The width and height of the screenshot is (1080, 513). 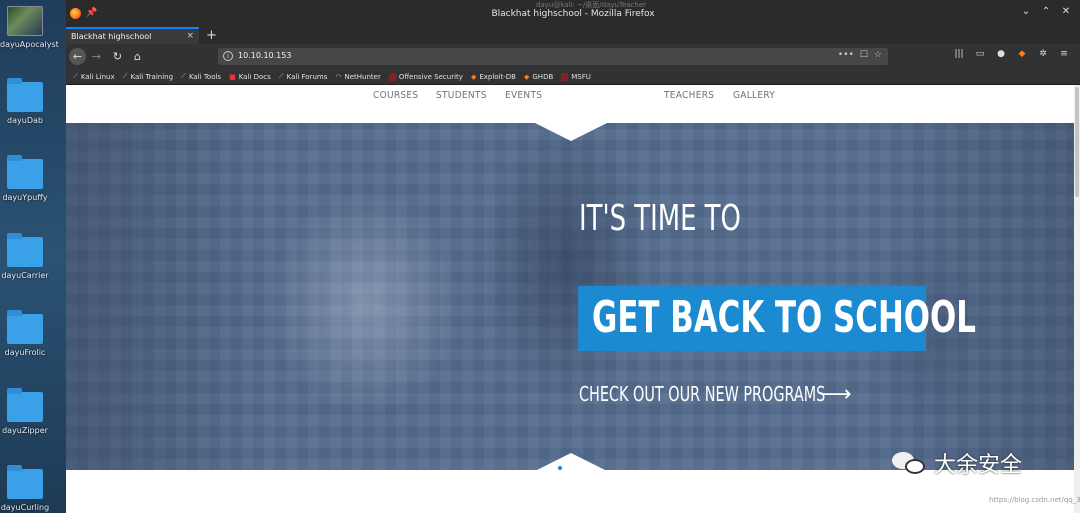 I want to click on library-icon: |||, so click(x=959, y=54).